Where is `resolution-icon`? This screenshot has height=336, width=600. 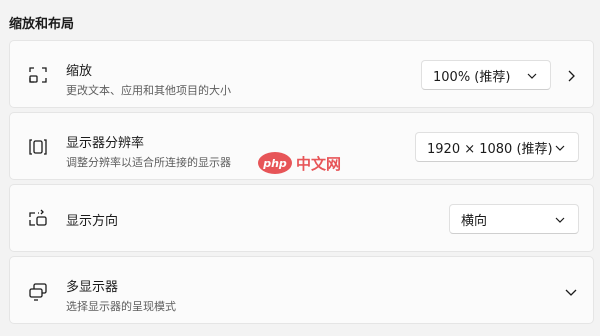 resolution-icon is located at coordinates (38, 147).